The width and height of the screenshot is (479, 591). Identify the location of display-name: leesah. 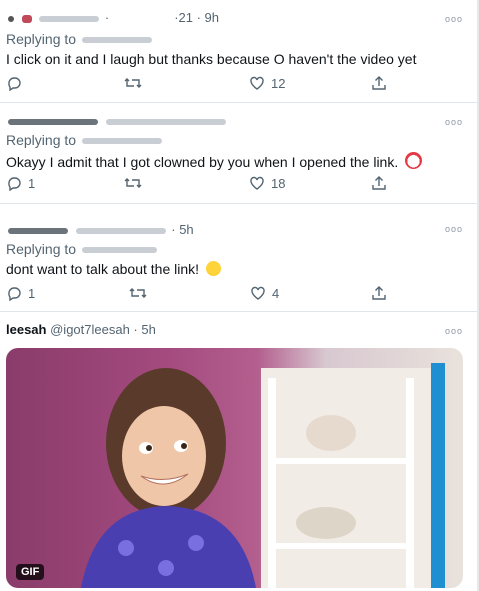
(26, 329).